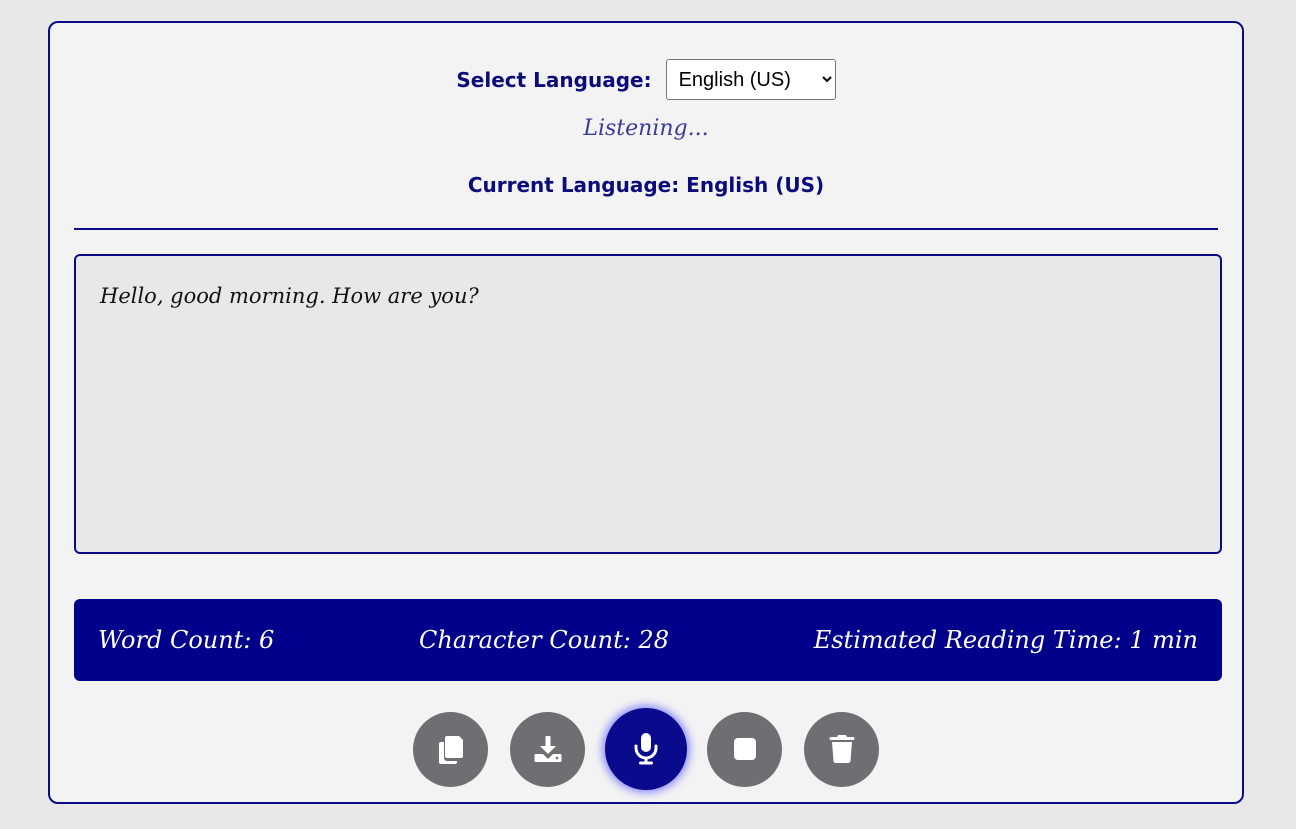 The image size is (1296, 829). I want to click on download-icon, so click(548, 749).